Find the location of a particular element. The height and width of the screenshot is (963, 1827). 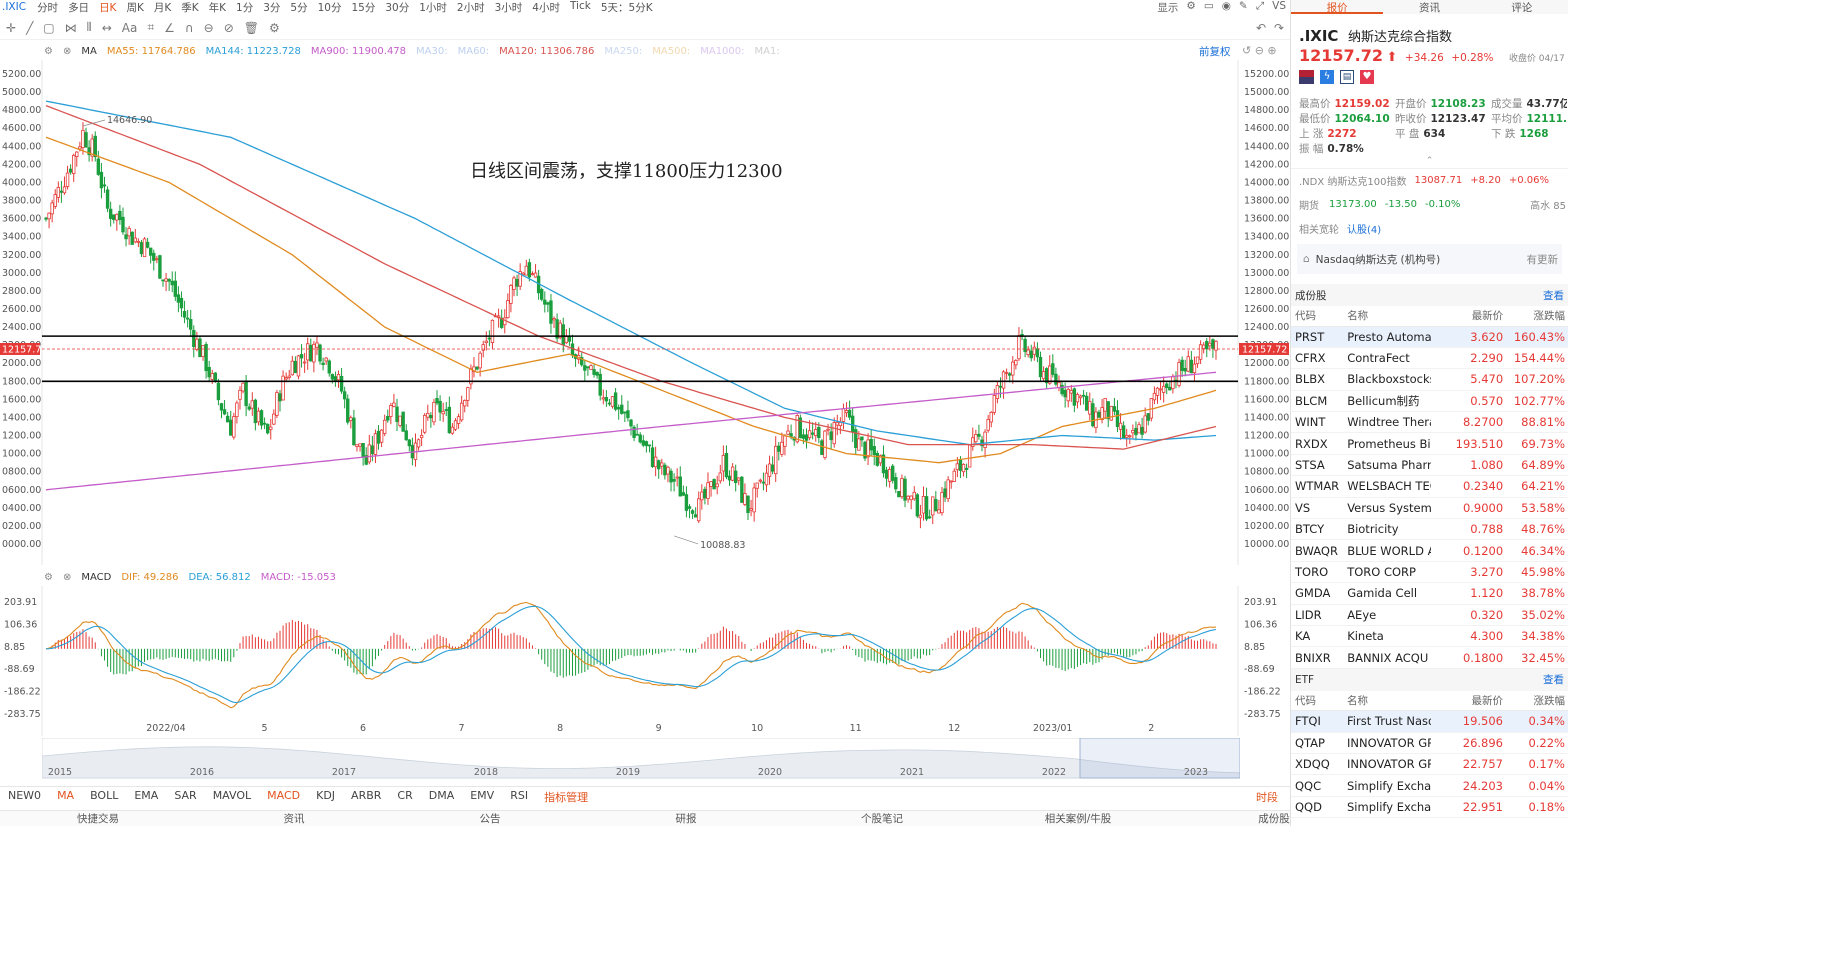

note-icon: ▤ is located at coordinates (1347, 77).